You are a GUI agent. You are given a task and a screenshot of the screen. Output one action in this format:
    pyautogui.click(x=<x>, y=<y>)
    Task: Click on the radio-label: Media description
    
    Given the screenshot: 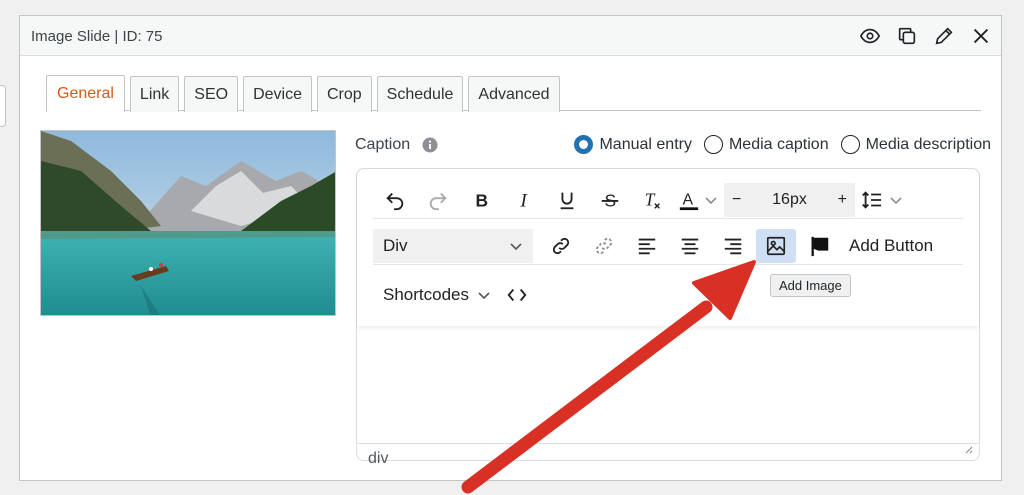 What is the action you would take?
    pyautogui.click(x=928, y=144)
    